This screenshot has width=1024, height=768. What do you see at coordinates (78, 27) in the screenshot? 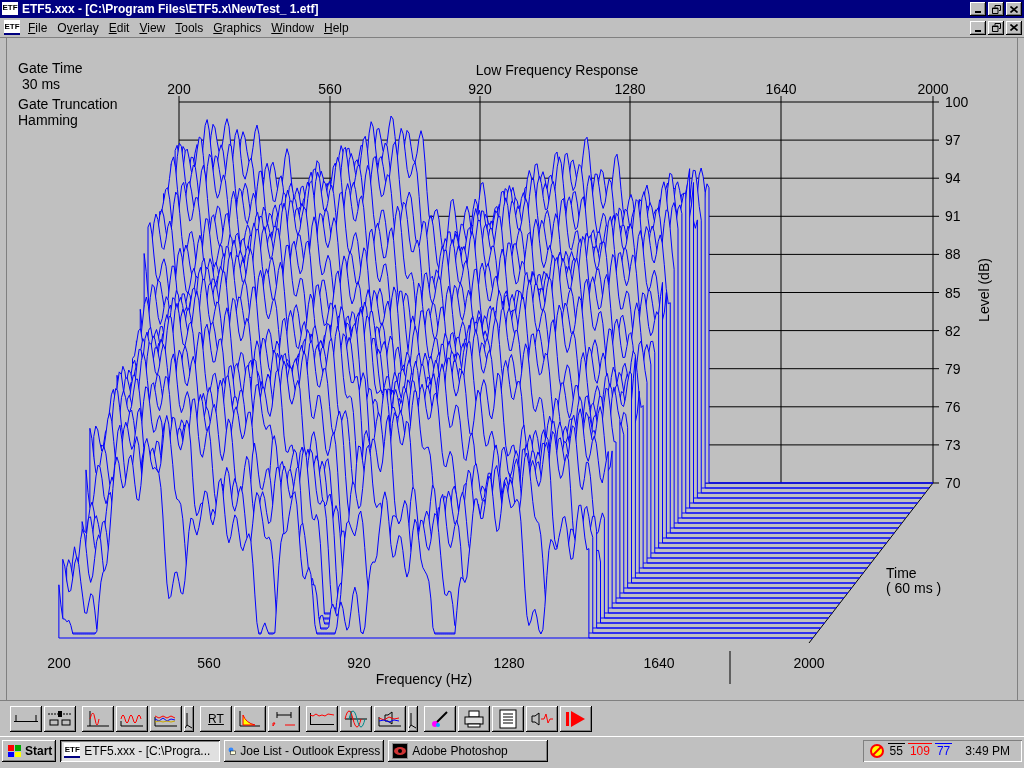
I see `menu-item: Overlay` at bounding box center [78, 27].